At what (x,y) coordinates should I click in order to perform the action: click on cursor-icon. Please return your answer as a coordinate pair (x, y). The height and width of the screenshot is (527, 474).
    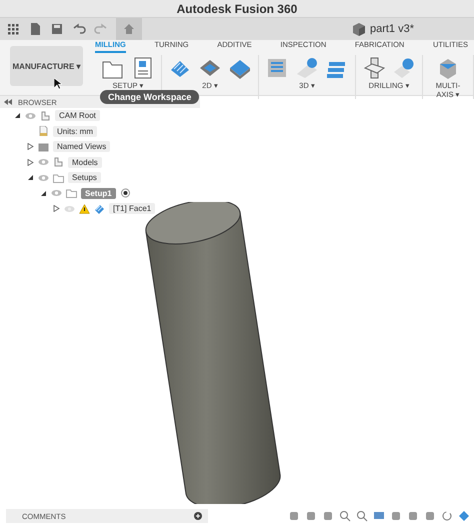
    Looking at the image, I should click on (58, 84).